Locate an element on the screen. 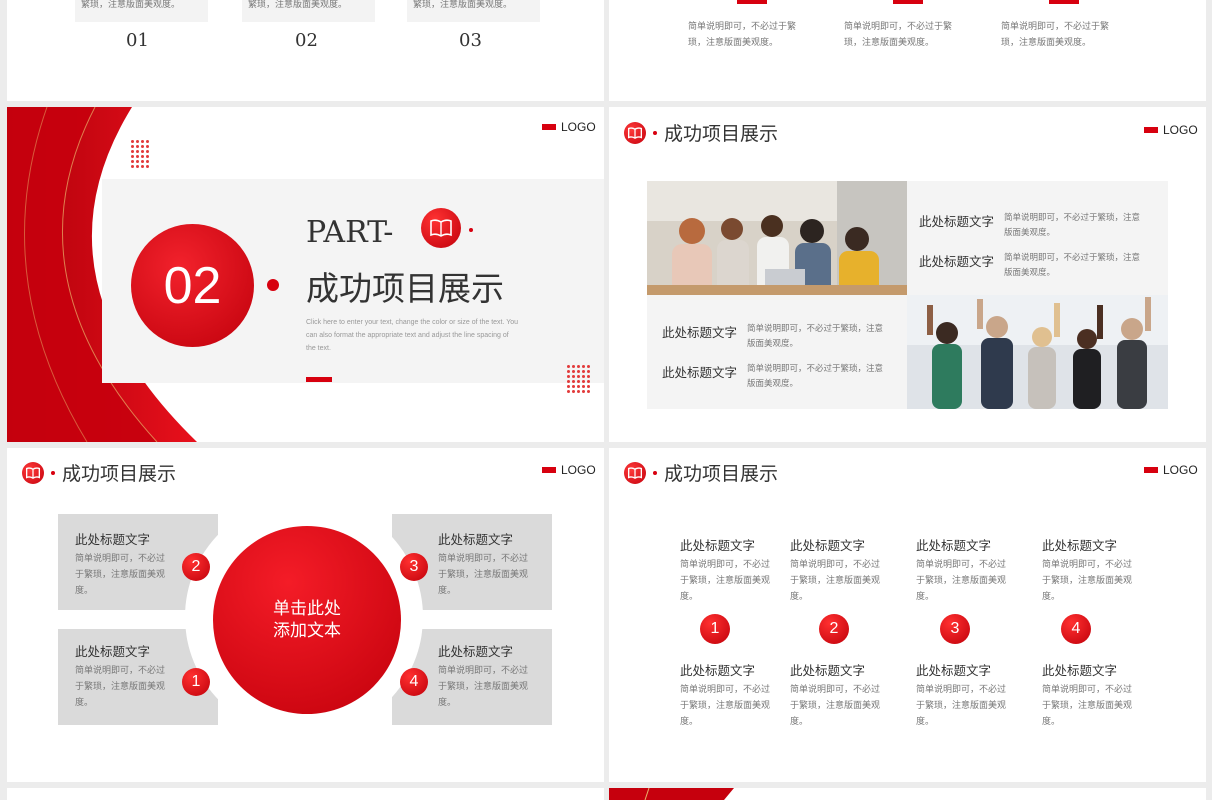  top-left-num-1: 01 is located at coordinates (137, 40).